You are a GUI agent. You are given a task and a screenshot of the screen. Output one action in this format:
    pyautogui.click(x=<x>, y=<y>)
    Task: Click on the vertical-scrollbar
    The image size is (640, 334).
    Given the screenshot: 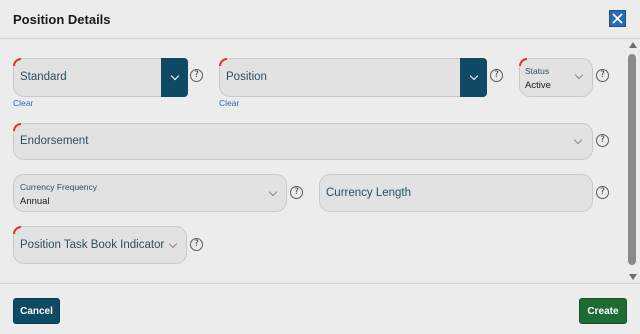 What is the action you would take?
    pyautogui.click(x=632, y=161)
    